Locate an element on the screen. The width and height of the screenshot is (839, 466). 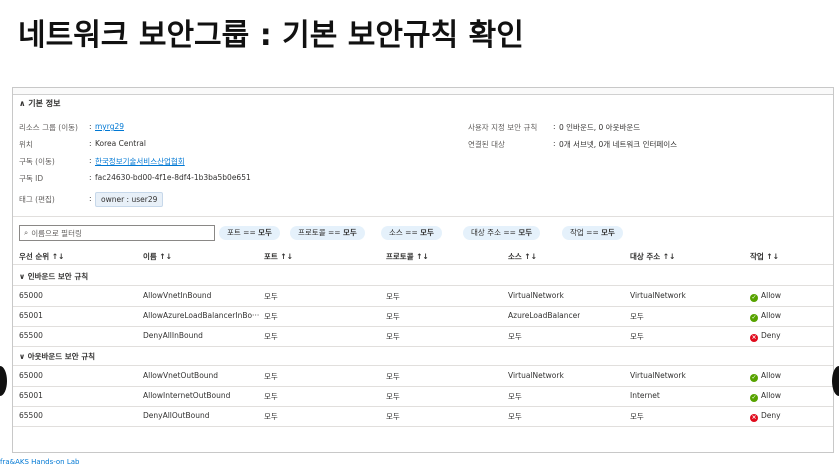
filter-pill-action: 작업 == 모두 is located at coordinates (592, 233).